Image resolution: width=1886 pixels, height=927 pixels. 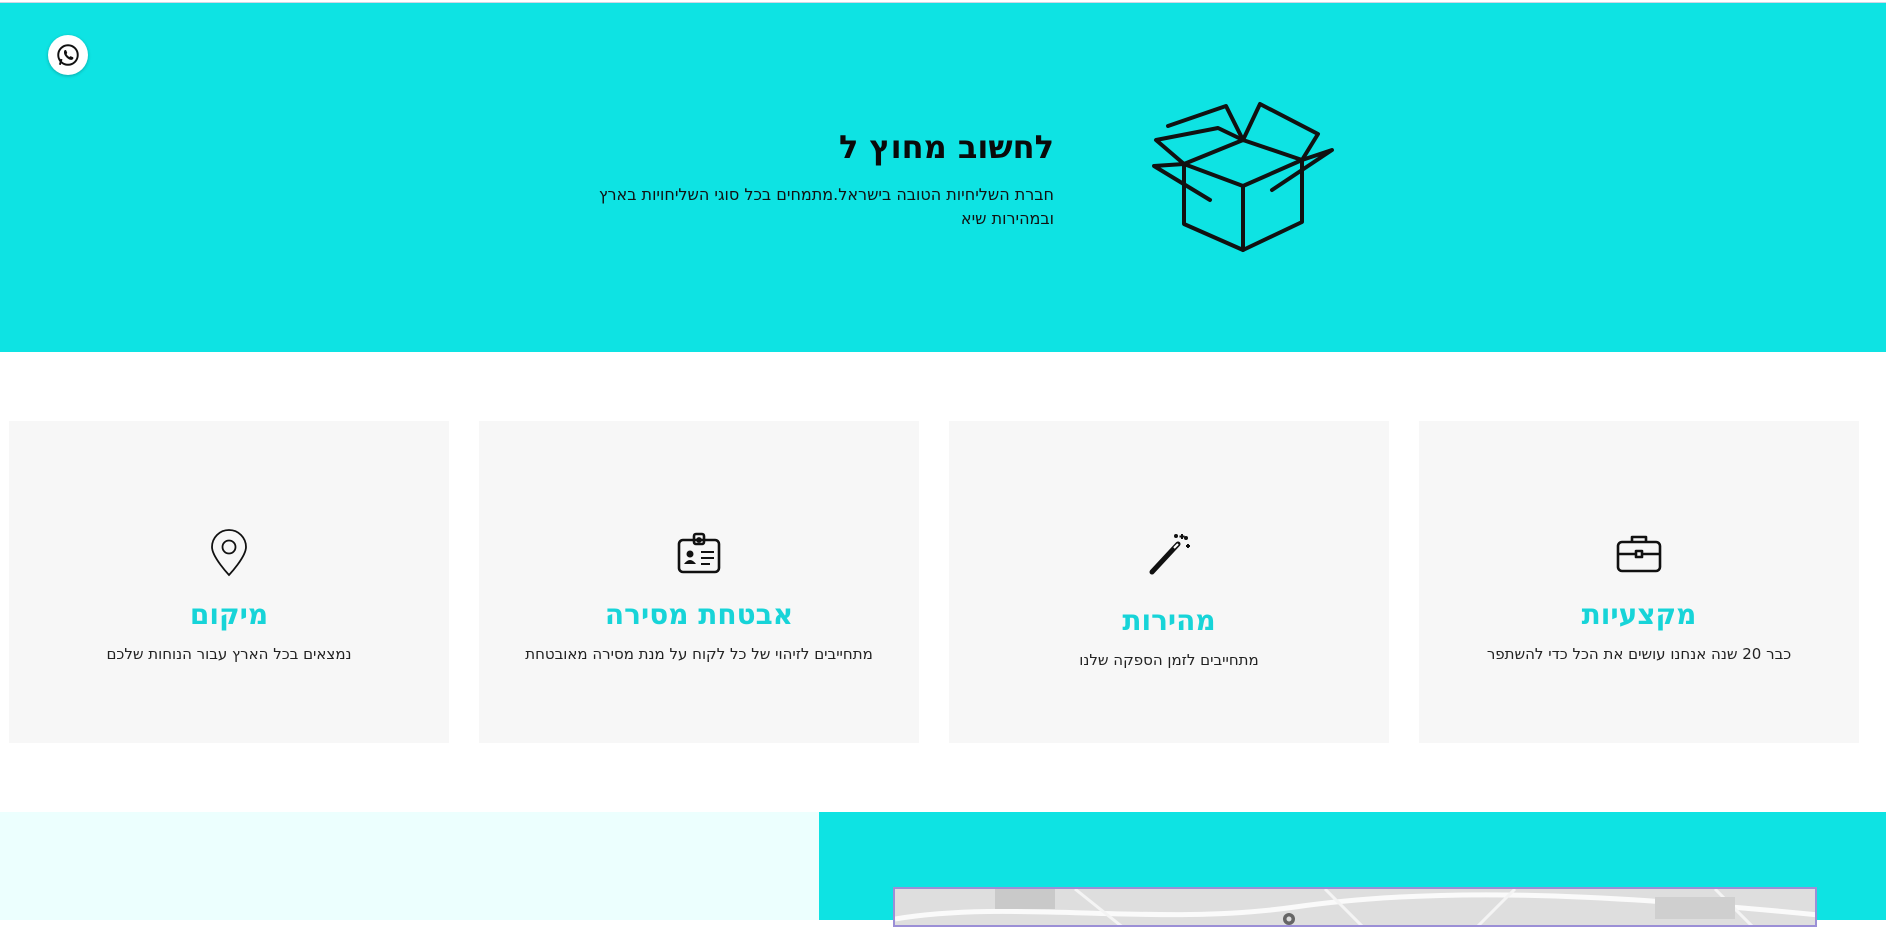 What do you see at coordinates (1639, 654) in the screenshot?
I see `feature-description: כבר 20 שנה אנחנו עושים את הכל כדי להשתפר` at bounding box center [1639, 654].